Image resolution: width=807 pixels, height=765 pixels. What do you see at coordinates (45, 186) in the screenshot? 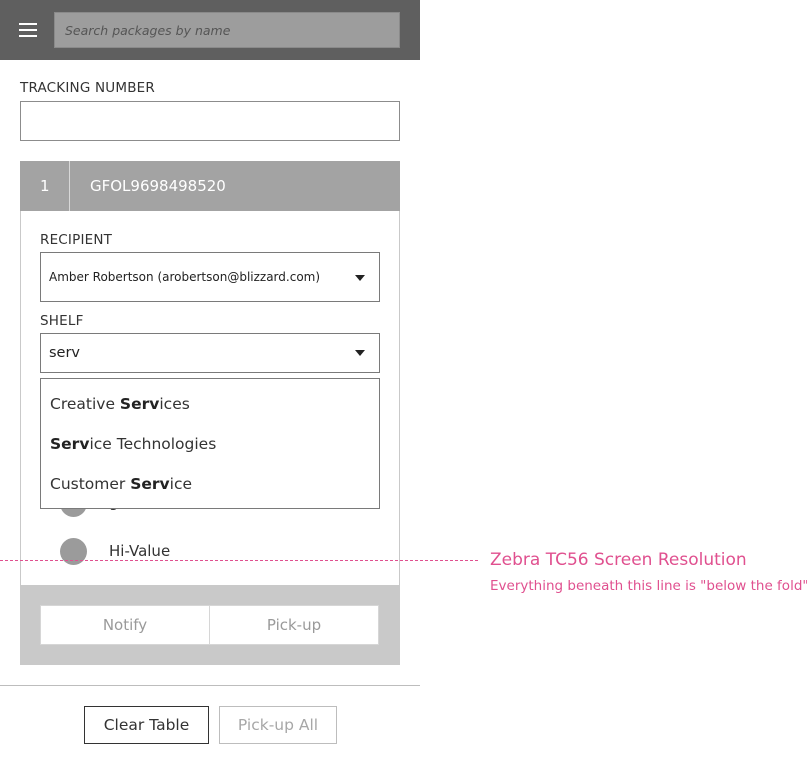
I see `package-index: 1` at bounding box center [45, 186].